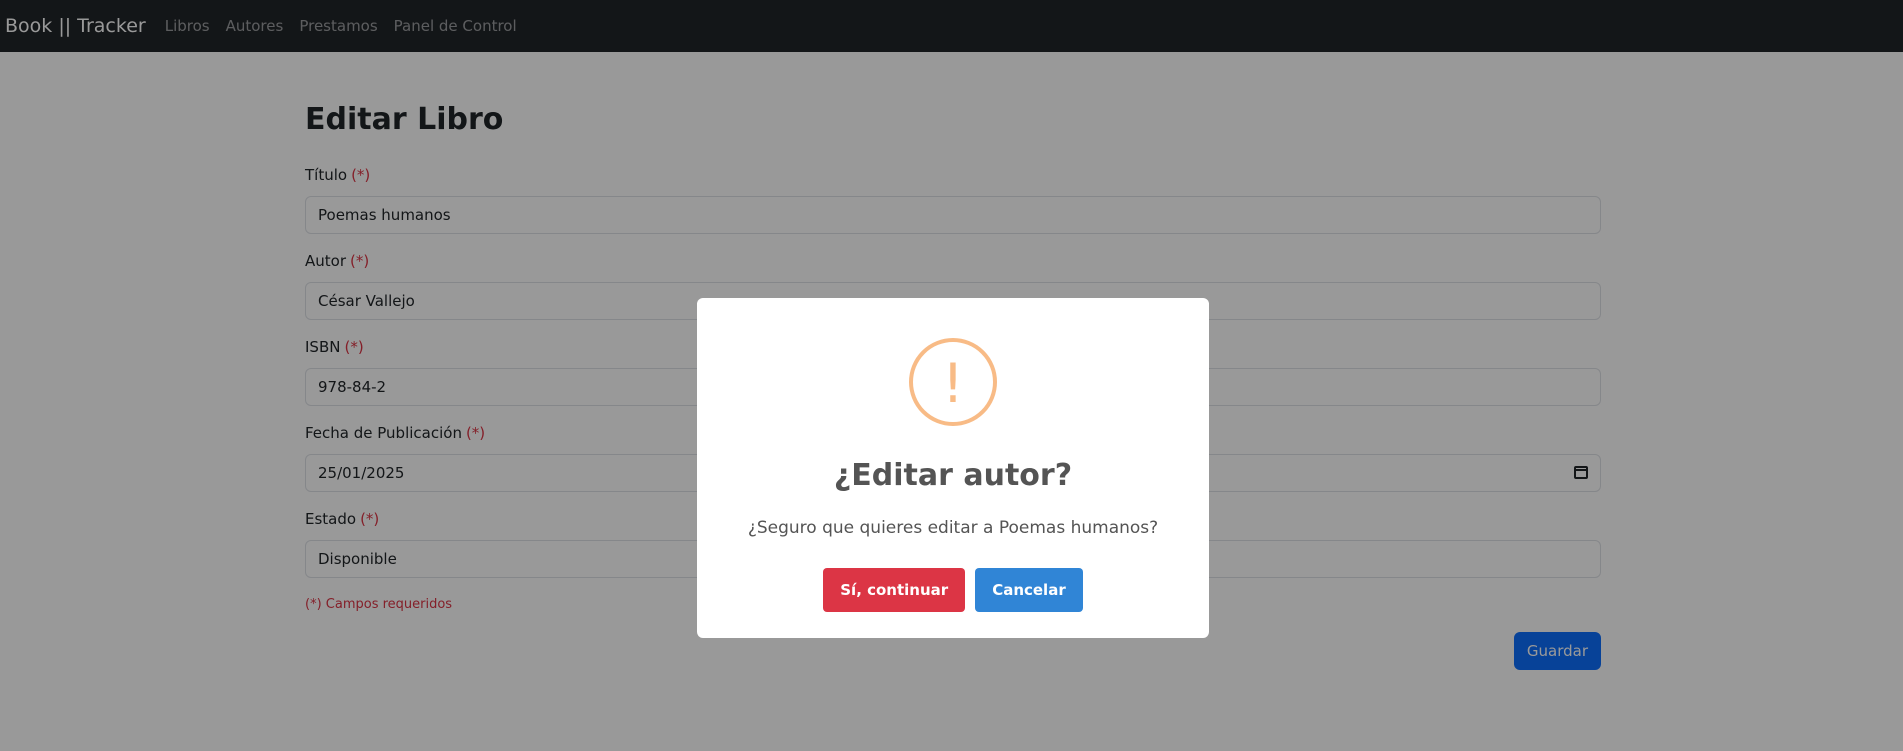  What do you see at coordinates (953, 475) in the screenshot?
I see `dialog-title: ¿Editar autor?` at bounding box center [953, 475].